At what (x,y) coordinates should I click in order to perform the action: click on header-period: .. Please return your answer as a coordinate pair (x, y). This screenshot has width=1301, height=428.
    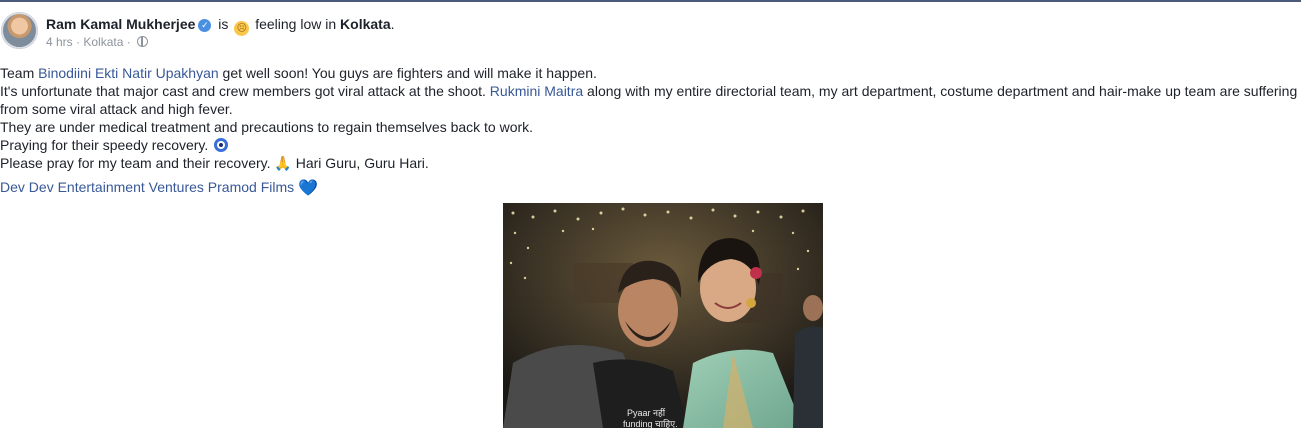
    Looking at the image, I should click on (392, 24).